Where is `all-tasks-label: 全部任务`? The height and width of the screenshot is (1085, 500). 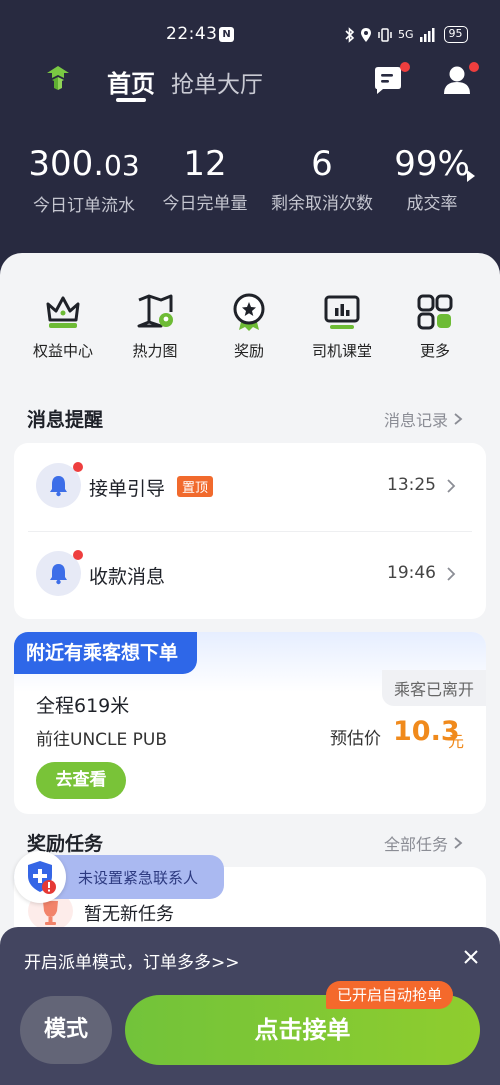
all-tasks-label: 全部任务 is located at coordinates (416, 844).